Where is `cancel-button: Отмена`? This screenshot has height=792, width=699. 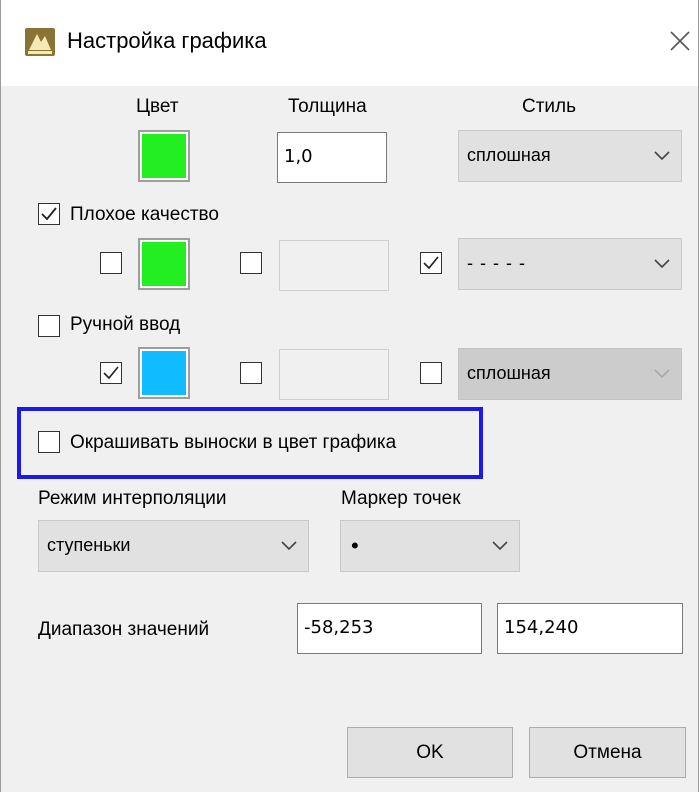 cancel-button: Отмена is located at coordinates (607, 752).